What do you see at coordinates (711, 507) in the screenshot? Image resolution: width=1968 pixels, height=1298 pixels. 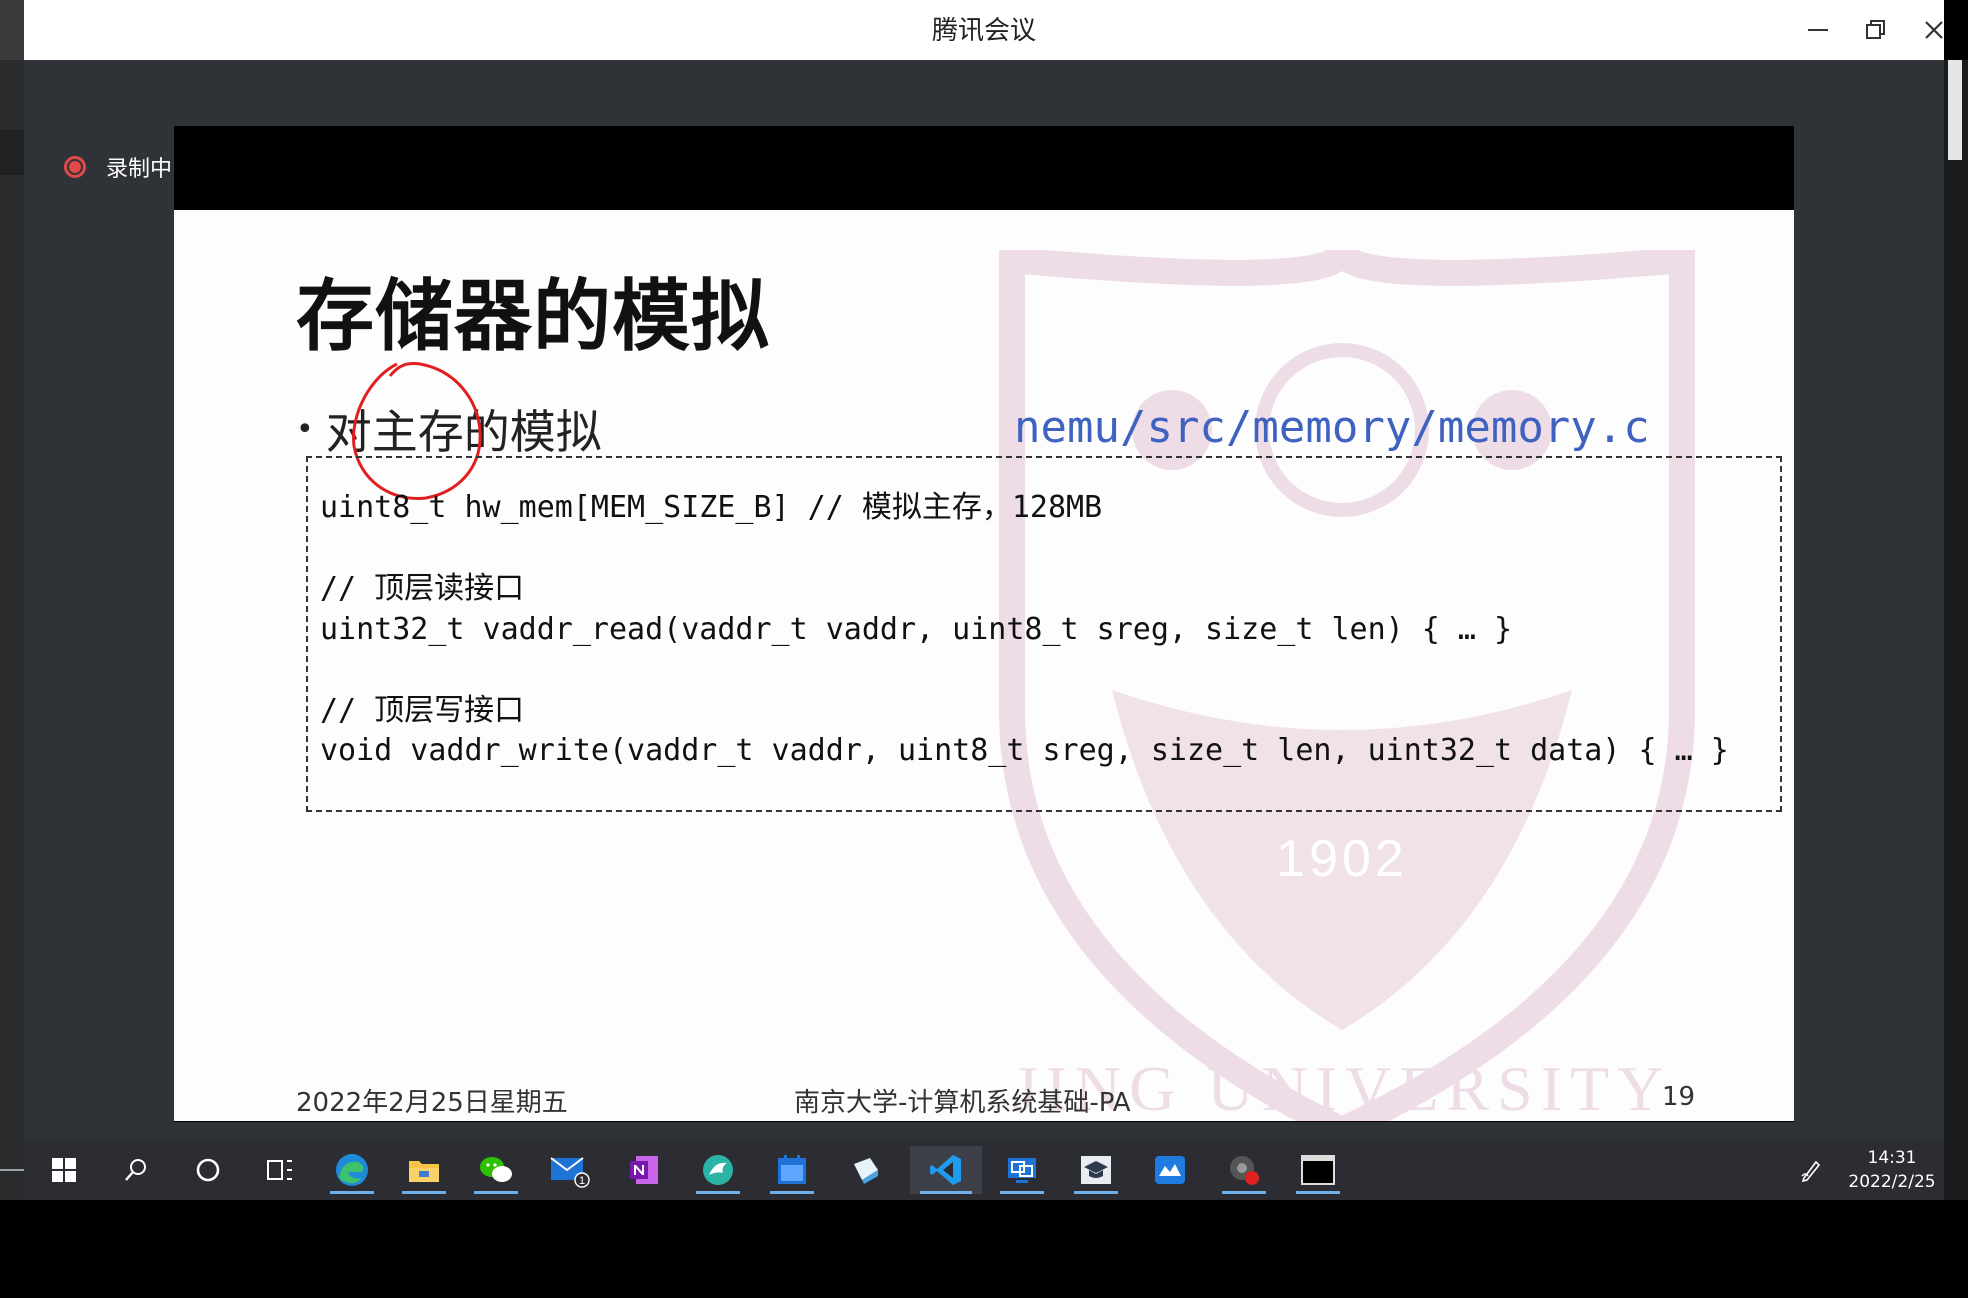 I see `code-line: uint8_t hw_mem[MEM_SIZE_B] // 模拟主存，128MB` at bounding box center [711, 507].